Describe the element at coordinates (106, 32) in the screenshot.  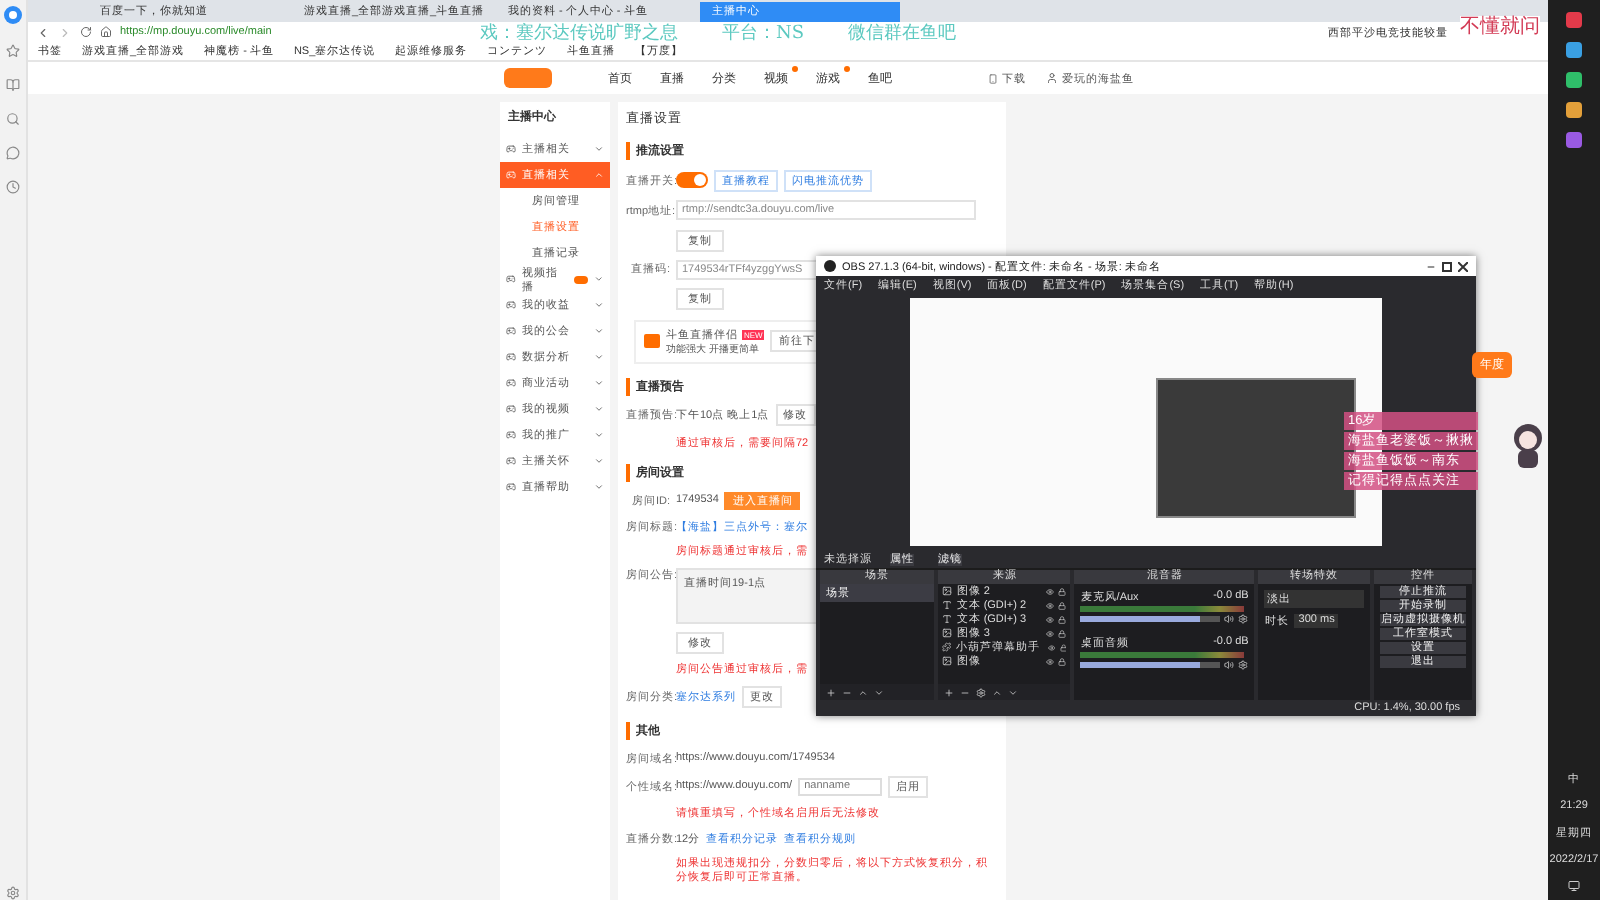
I see `home-icon` at that location.